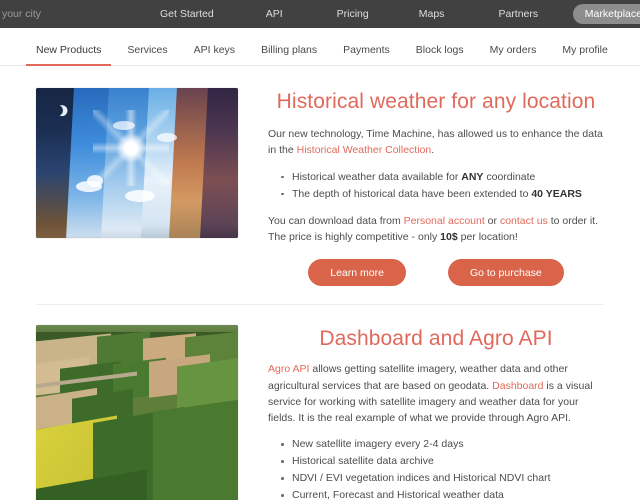  I want to click on bullet-text-pre: Historical weather data available for, so click(377, 176).